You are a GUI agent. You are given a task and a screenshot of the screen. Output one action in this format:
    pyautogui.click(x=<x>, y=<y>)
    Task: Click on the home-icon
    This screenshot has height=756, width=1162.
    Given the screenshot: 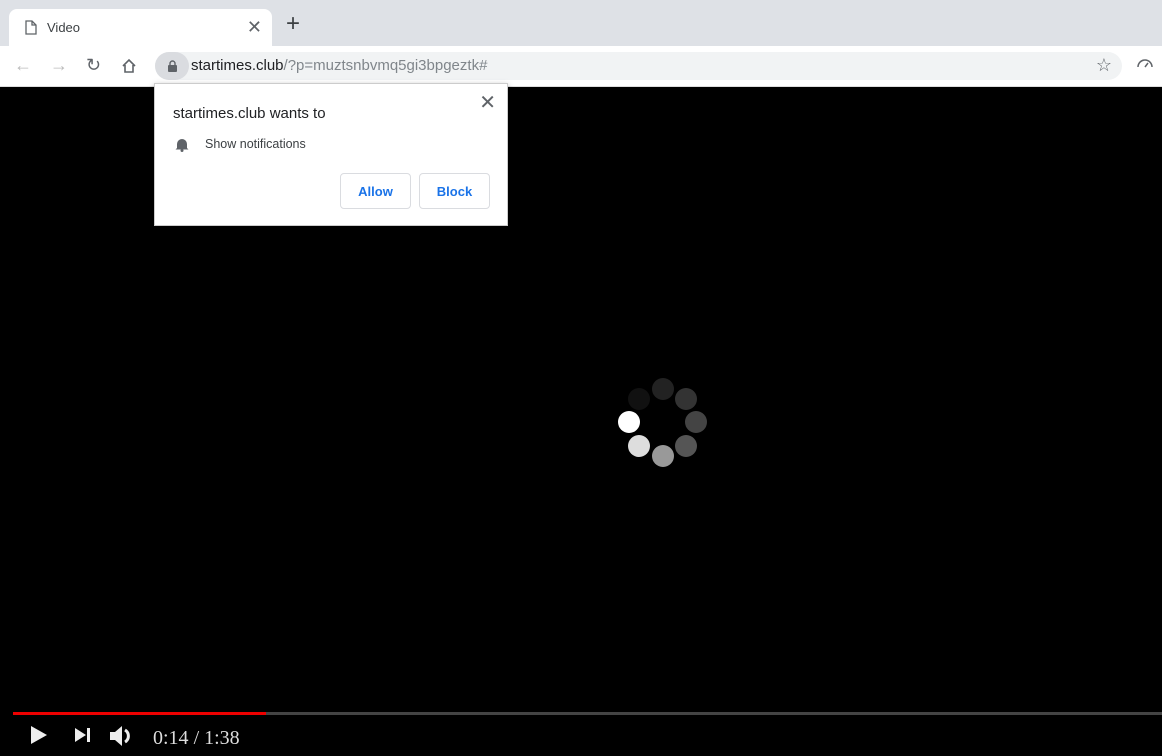 What is the action you would take?
    pyautogui.click(x=129, y=66)
    